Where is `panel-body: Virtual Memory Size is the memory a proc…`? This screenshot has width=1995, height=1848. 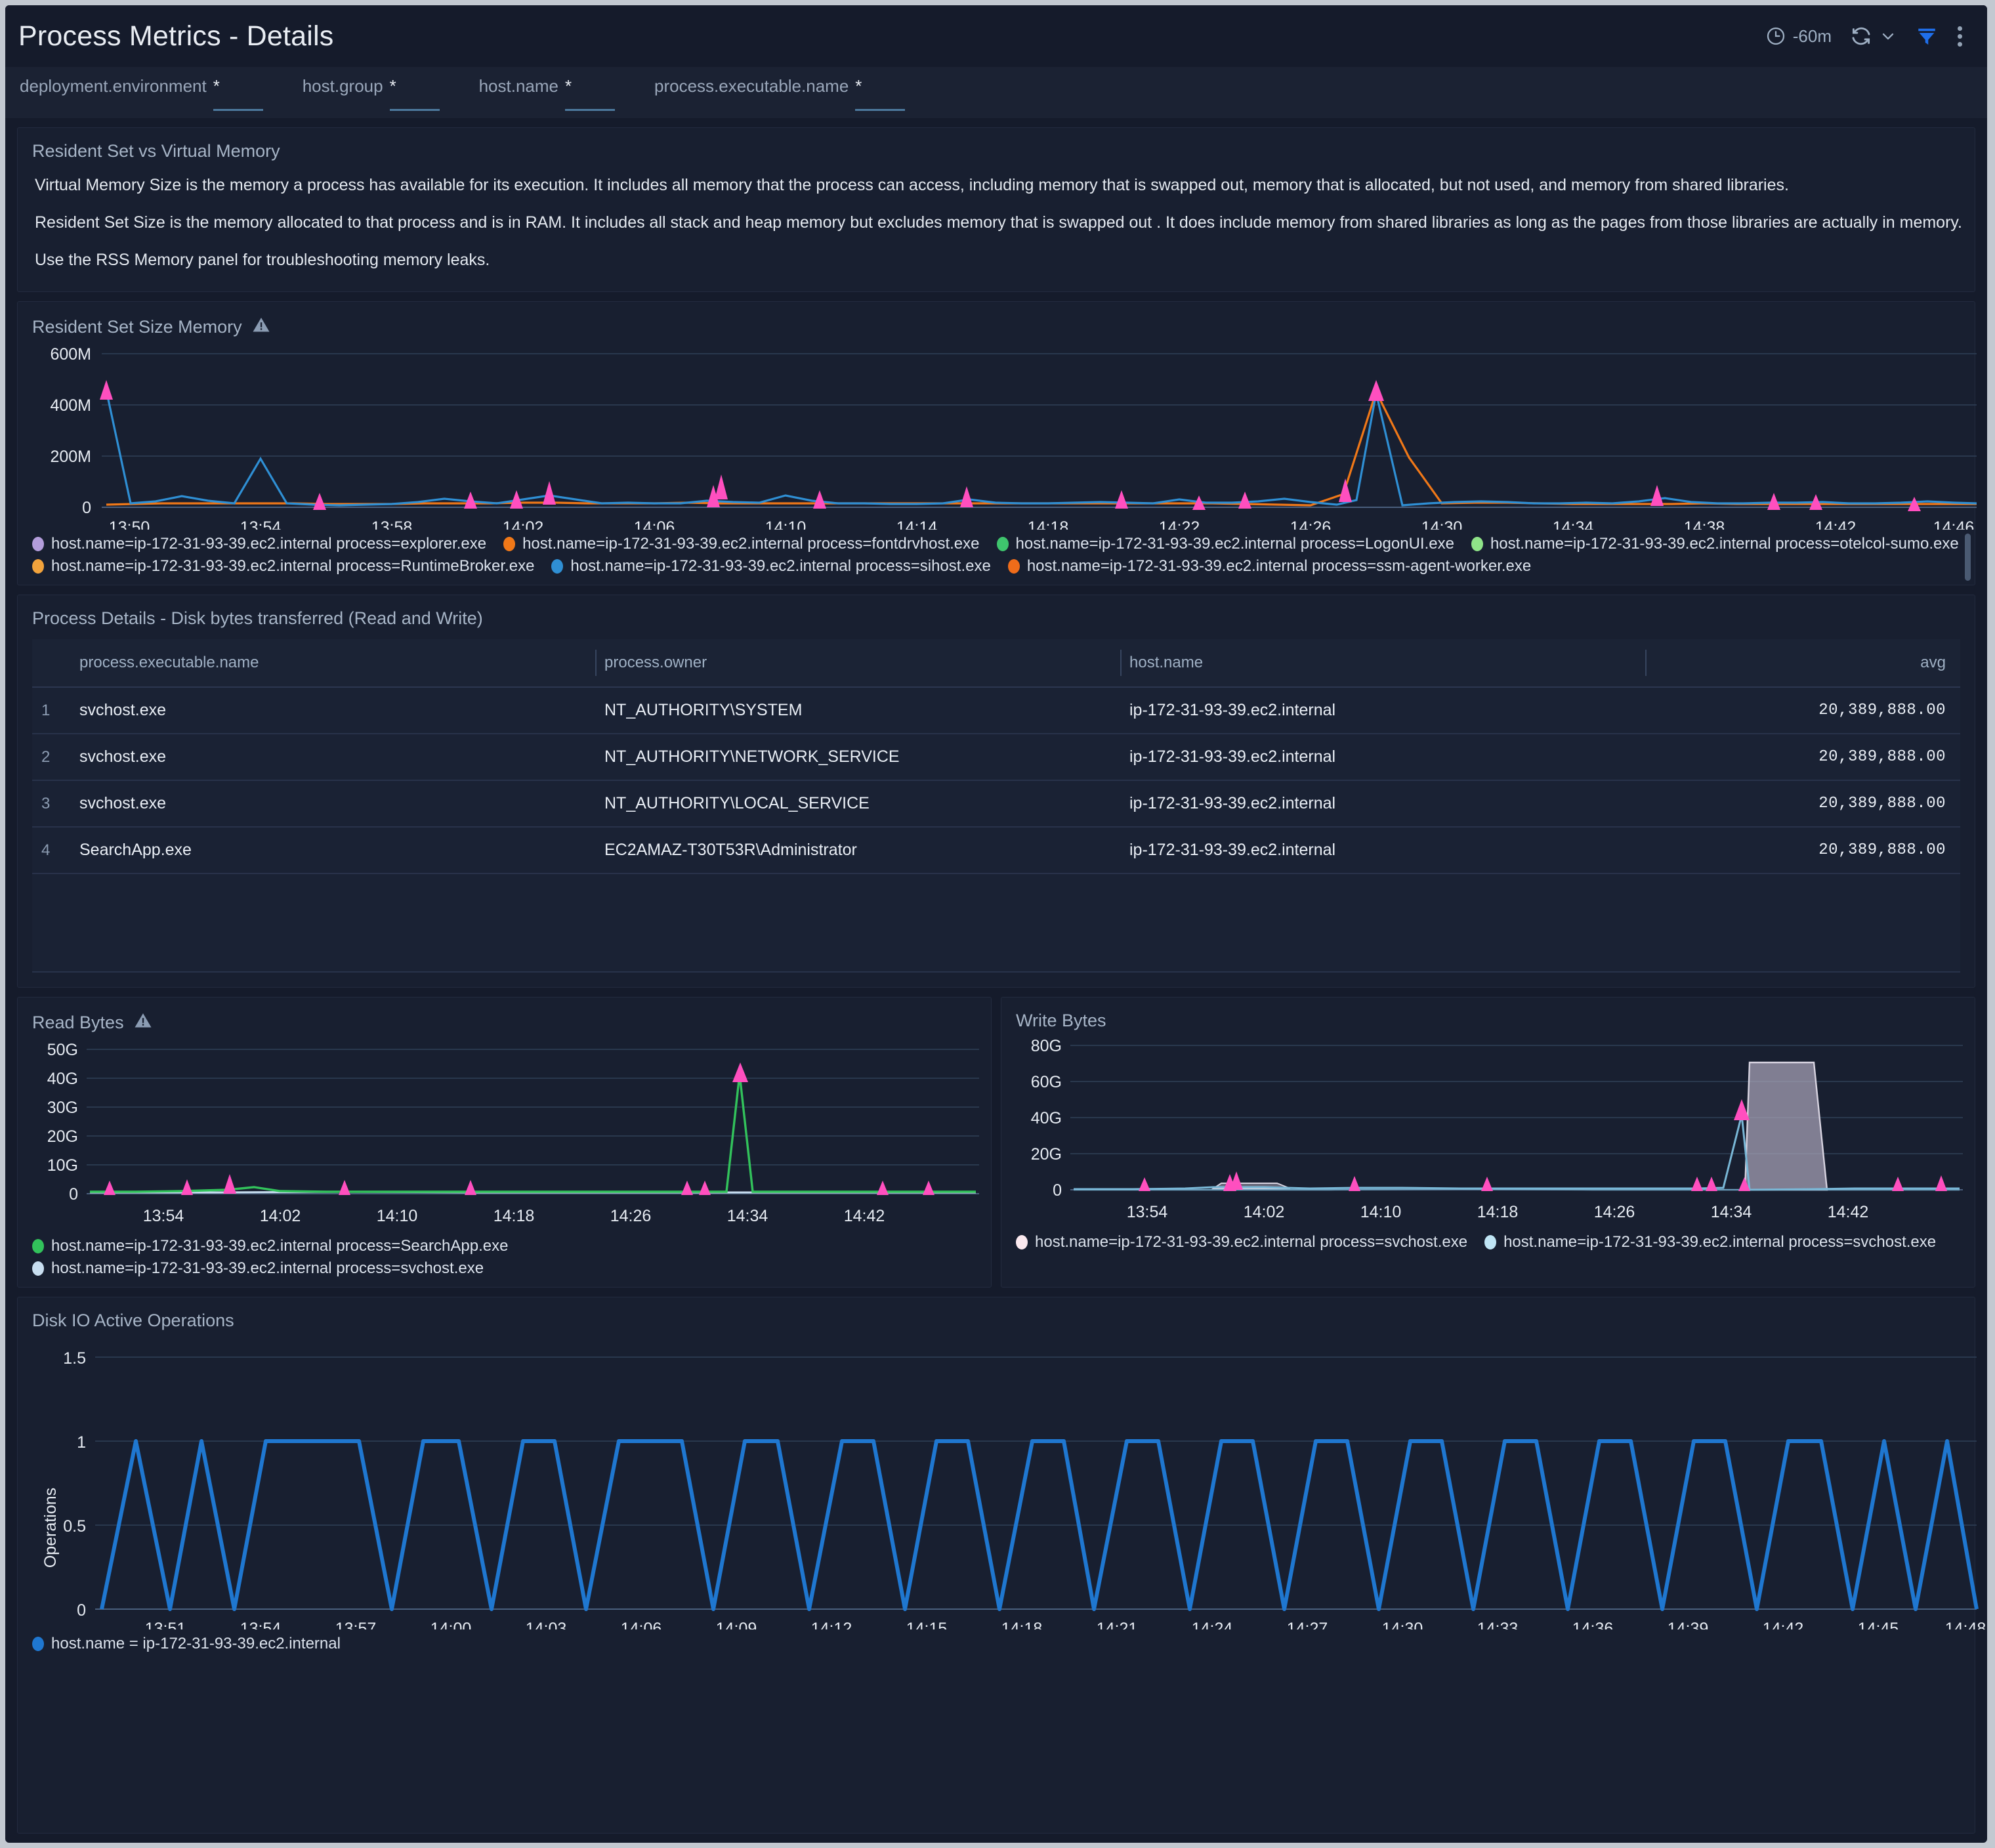
panel-body: Virtual Memory Size is the memory a proc… is located at coordinates (996, 226).